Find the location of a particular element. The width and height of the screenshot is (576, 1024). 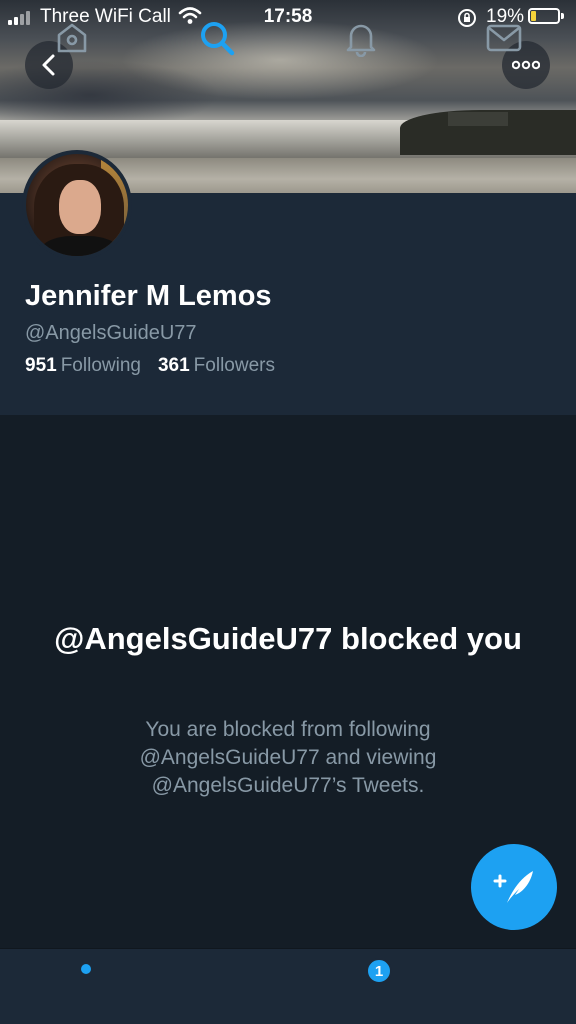

search-icon is located at coordinates (218, 39).